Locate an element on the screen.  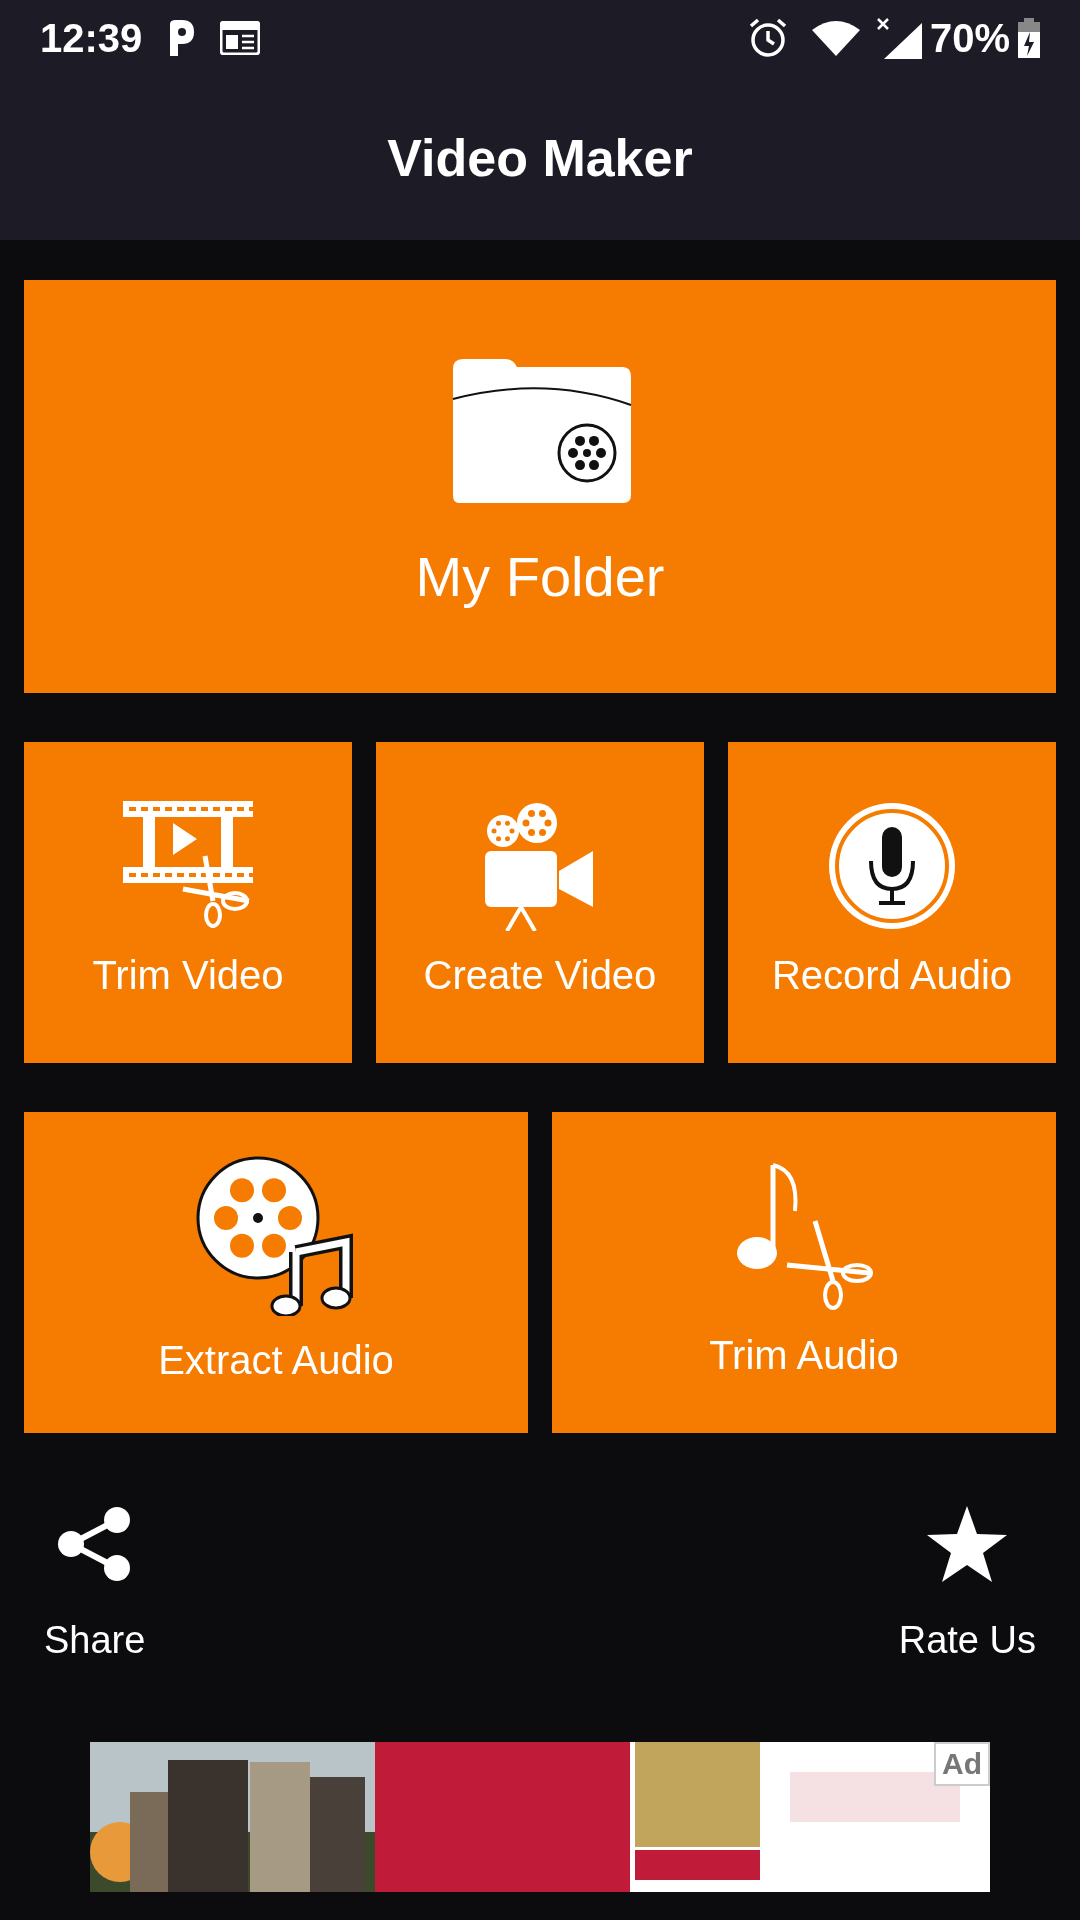
rate-button: Rate Us is located at coordinates (967, 1587).